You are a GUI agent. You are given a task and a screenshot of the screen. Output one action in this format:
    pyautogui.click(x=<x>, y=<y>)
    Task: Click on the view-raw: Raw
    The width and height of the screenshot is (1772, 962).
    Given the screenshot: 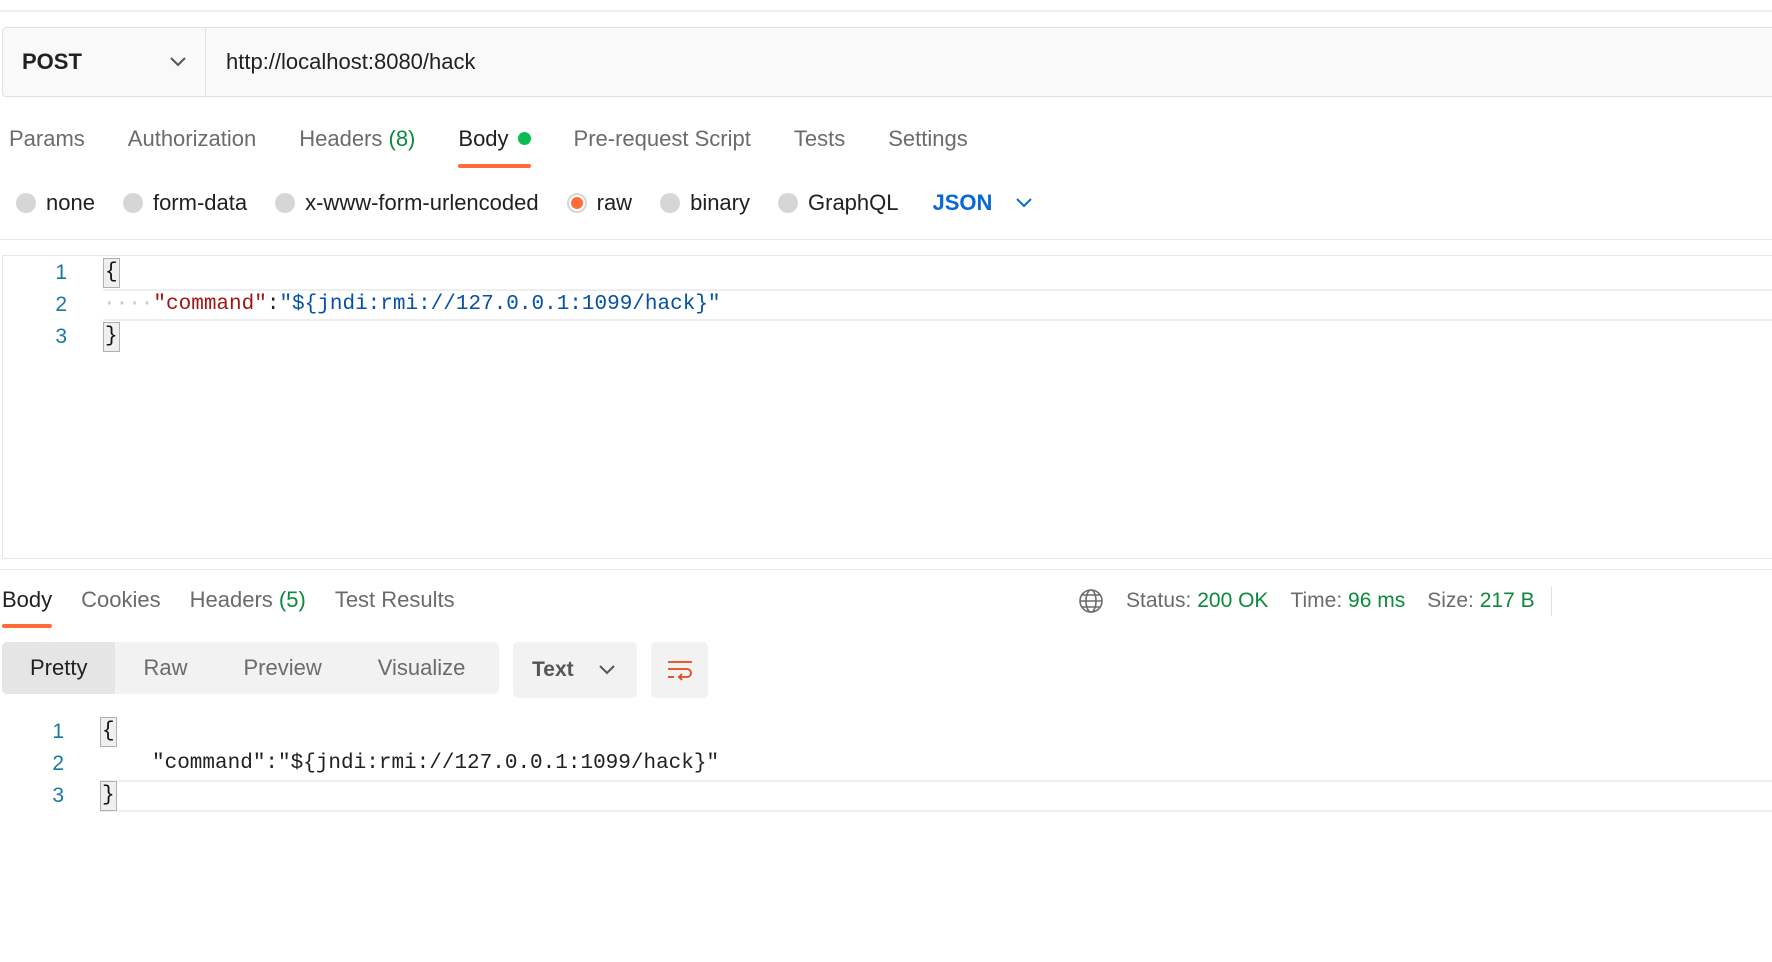 What is the action you would take?
    pyautogui.click(x=165, y=668)
    